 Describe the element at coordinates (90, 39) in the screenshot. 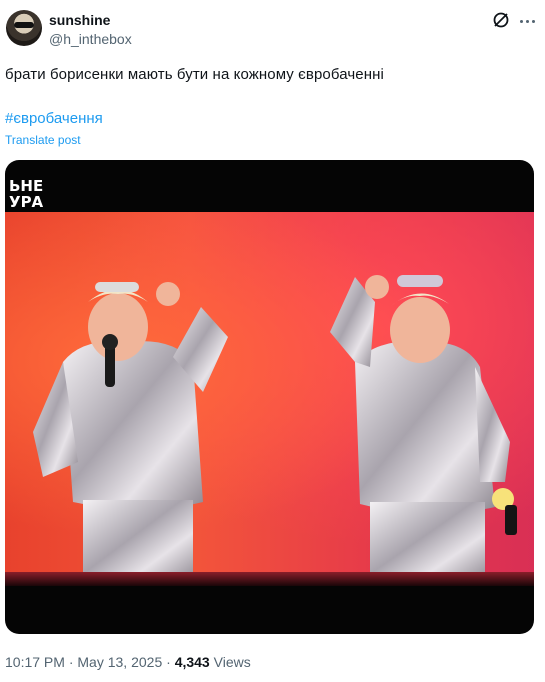

I see `author-handle: @h_inthebox` at that location.